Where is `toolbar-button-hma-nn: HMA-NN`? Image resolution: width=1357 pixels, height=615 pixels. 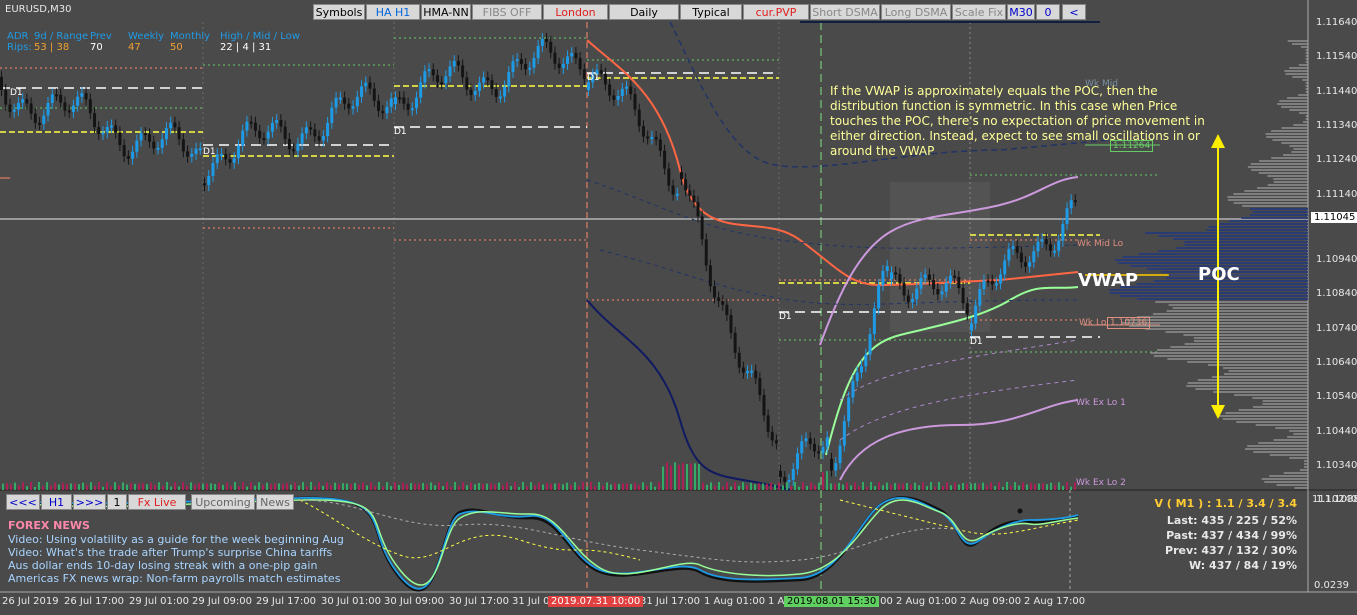
toolbar-button-hma-nn: HMA-NN is located at coordinates (446, 12).